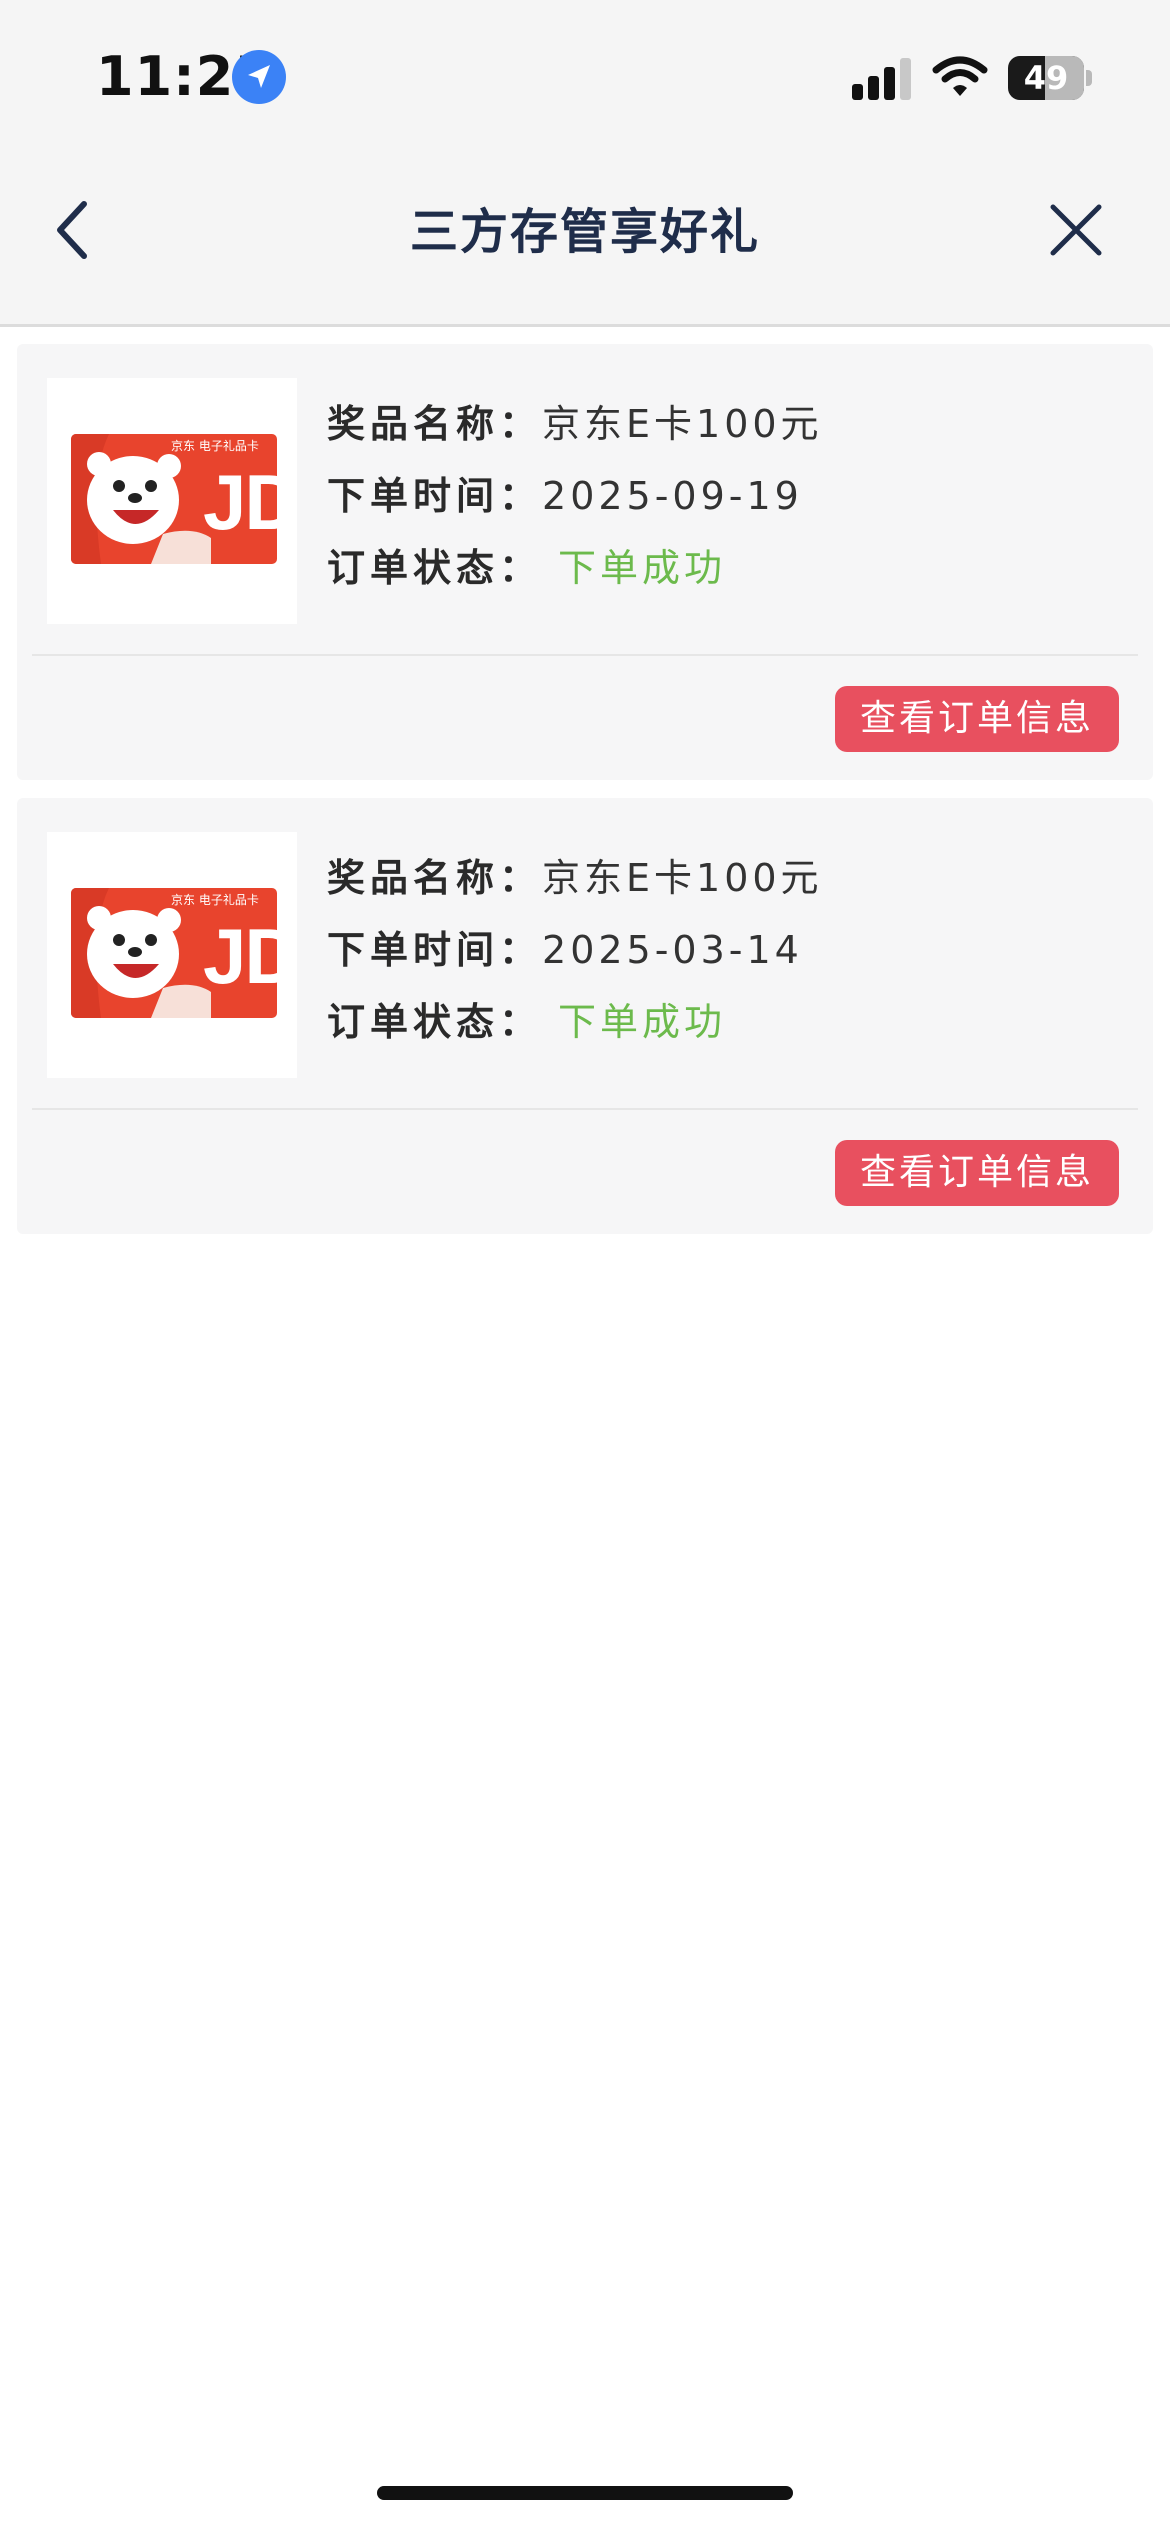  I want to click on chevron-left-icon, so click(72, 230).